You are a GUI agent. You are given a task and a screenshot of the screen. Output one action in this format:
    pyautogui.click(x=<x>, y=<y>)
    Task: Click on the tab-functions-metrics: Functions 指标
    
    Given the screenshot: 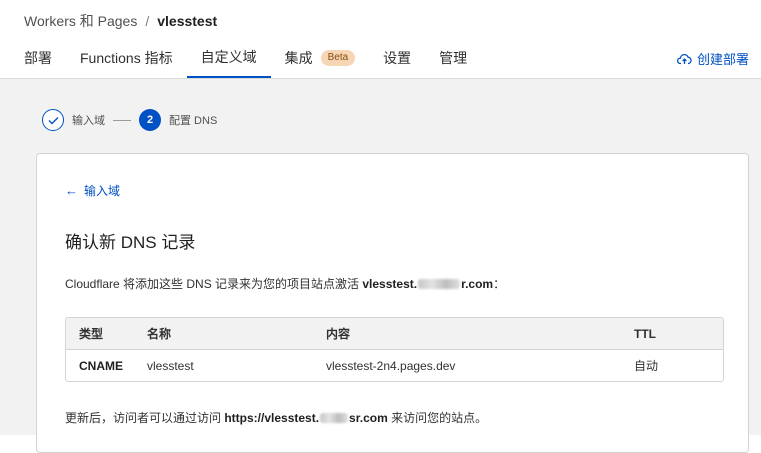 What is the action you would take?
    pyautogui.click(x=126, y=58)
    